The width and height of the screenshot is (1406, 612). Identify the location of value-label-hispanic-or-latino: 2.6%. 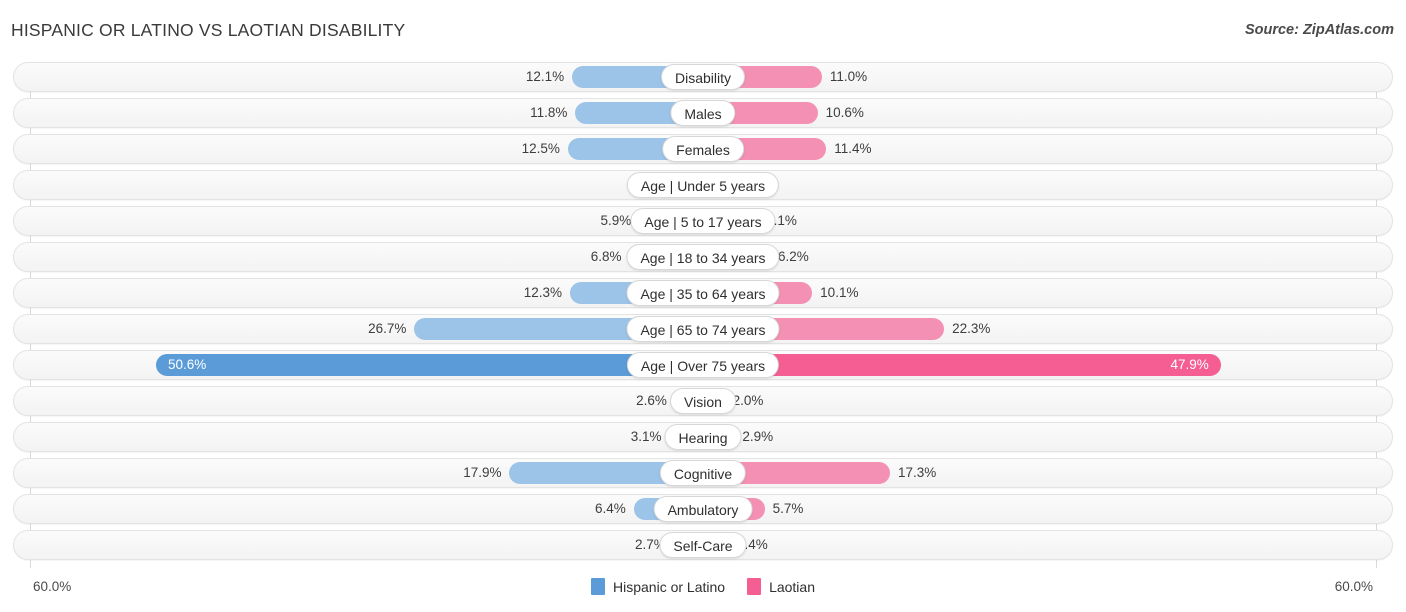
(651, 400).